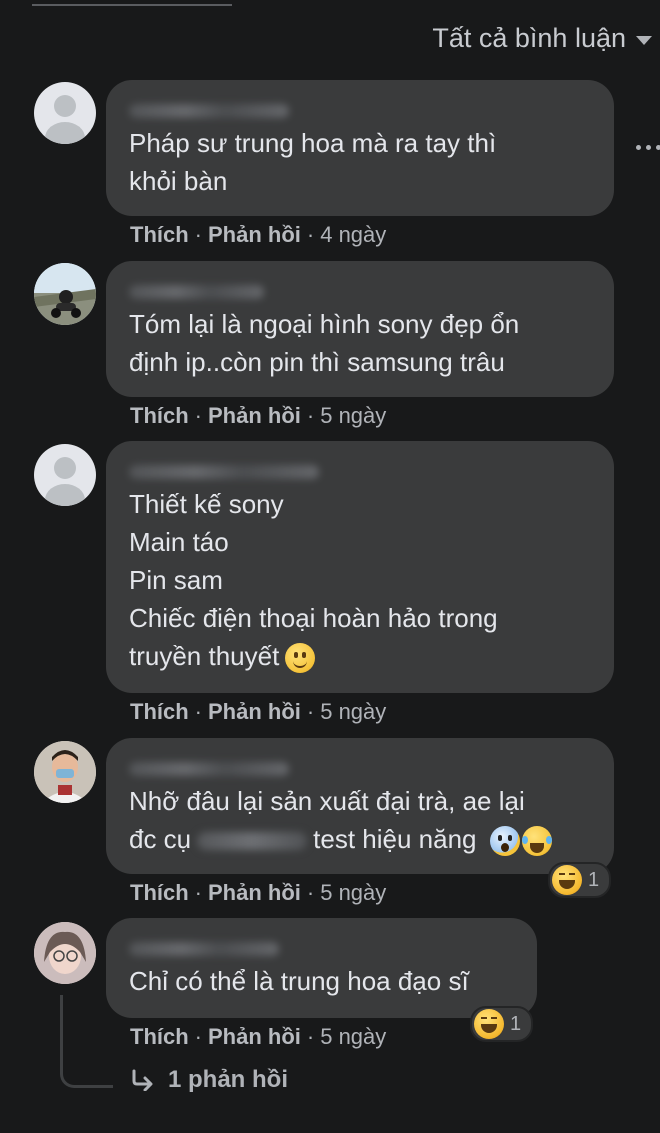 This screenshot has height=1133, width=660. Describe the element at coordinates (504, 841) in the screenshot. I see `scream-face-icon` at that location.